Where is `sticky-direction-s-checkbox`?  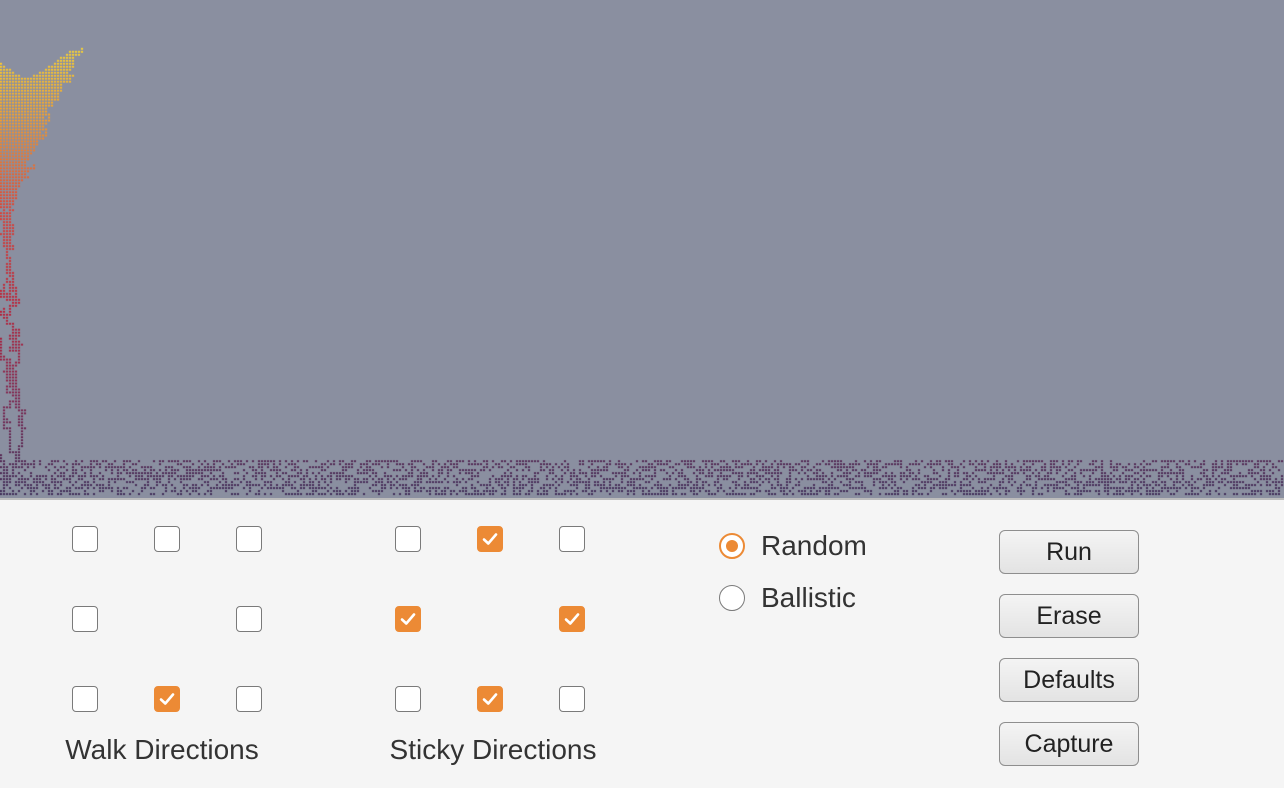
sticky-direction-s-checkbox is located at coordinates (490, 699).